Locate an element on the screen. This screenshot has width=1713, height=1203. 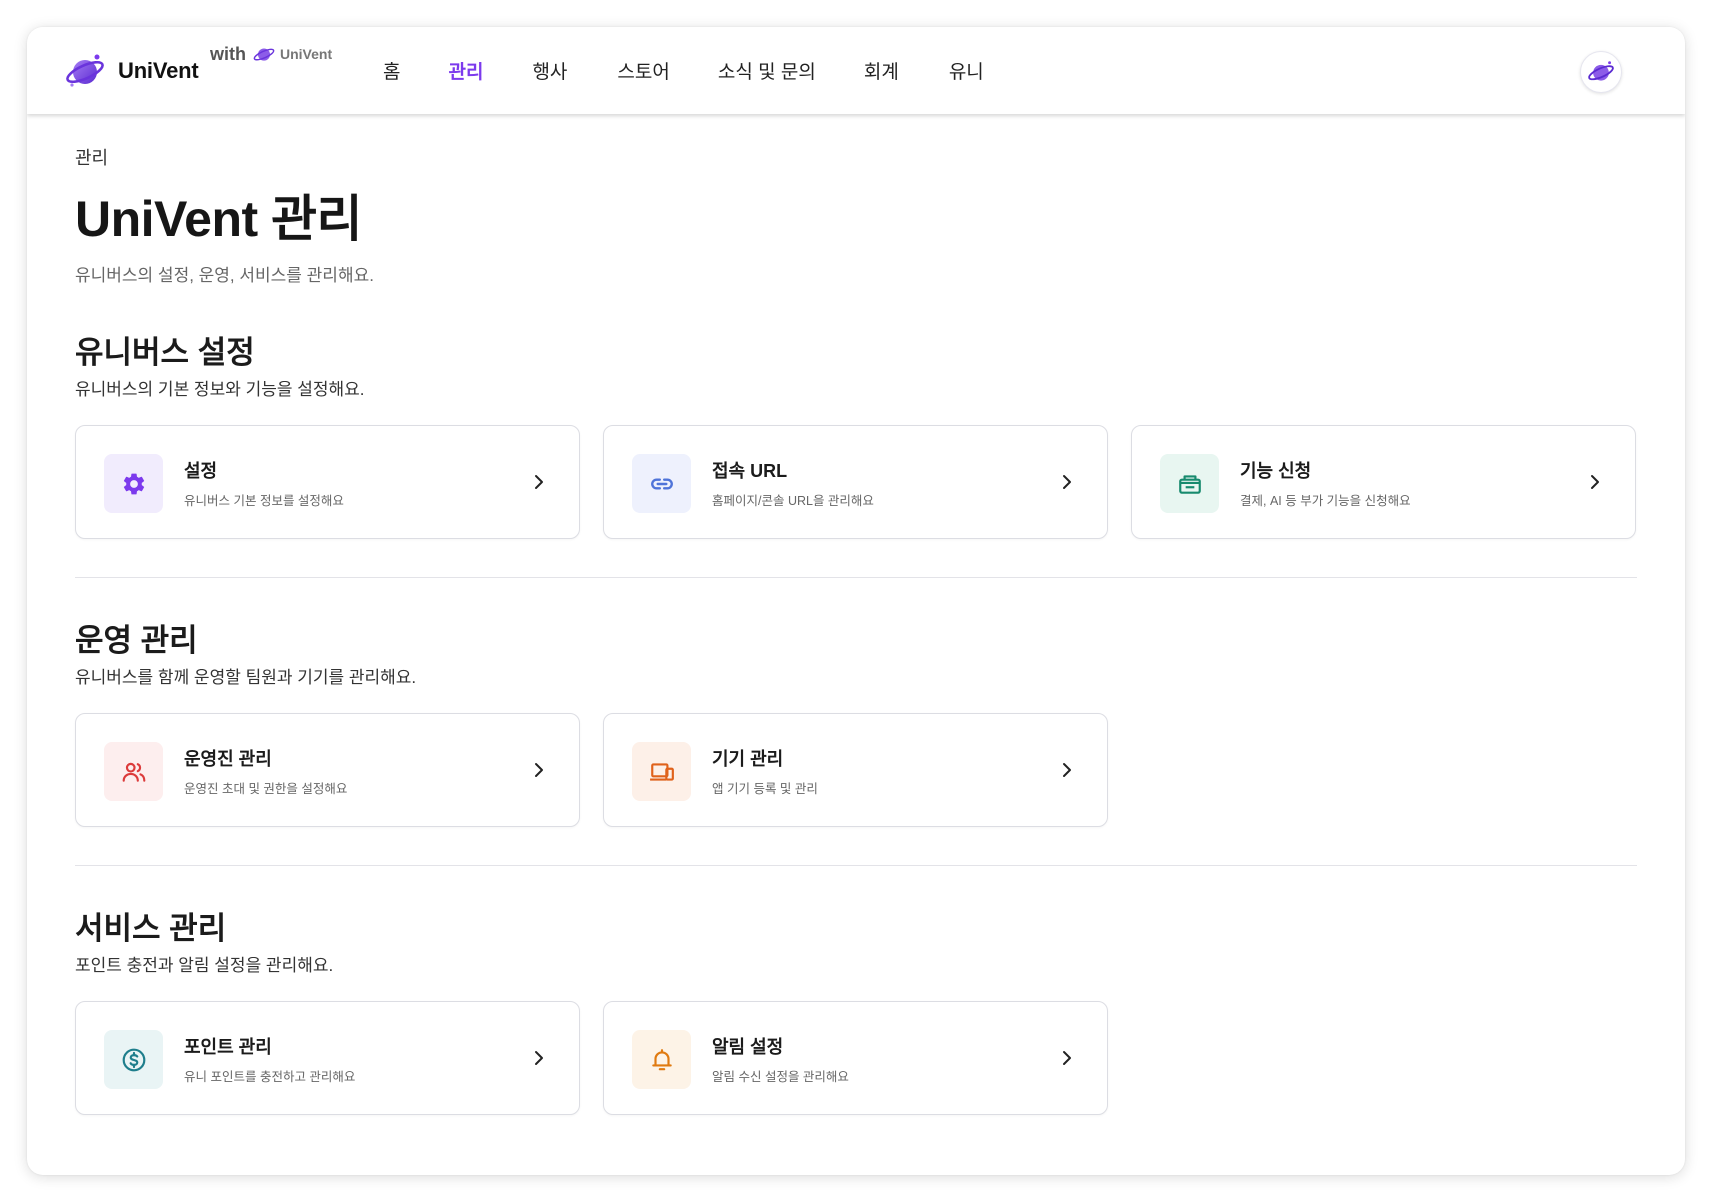
avatar-planet-icon is located at coordinates (1601, 71).